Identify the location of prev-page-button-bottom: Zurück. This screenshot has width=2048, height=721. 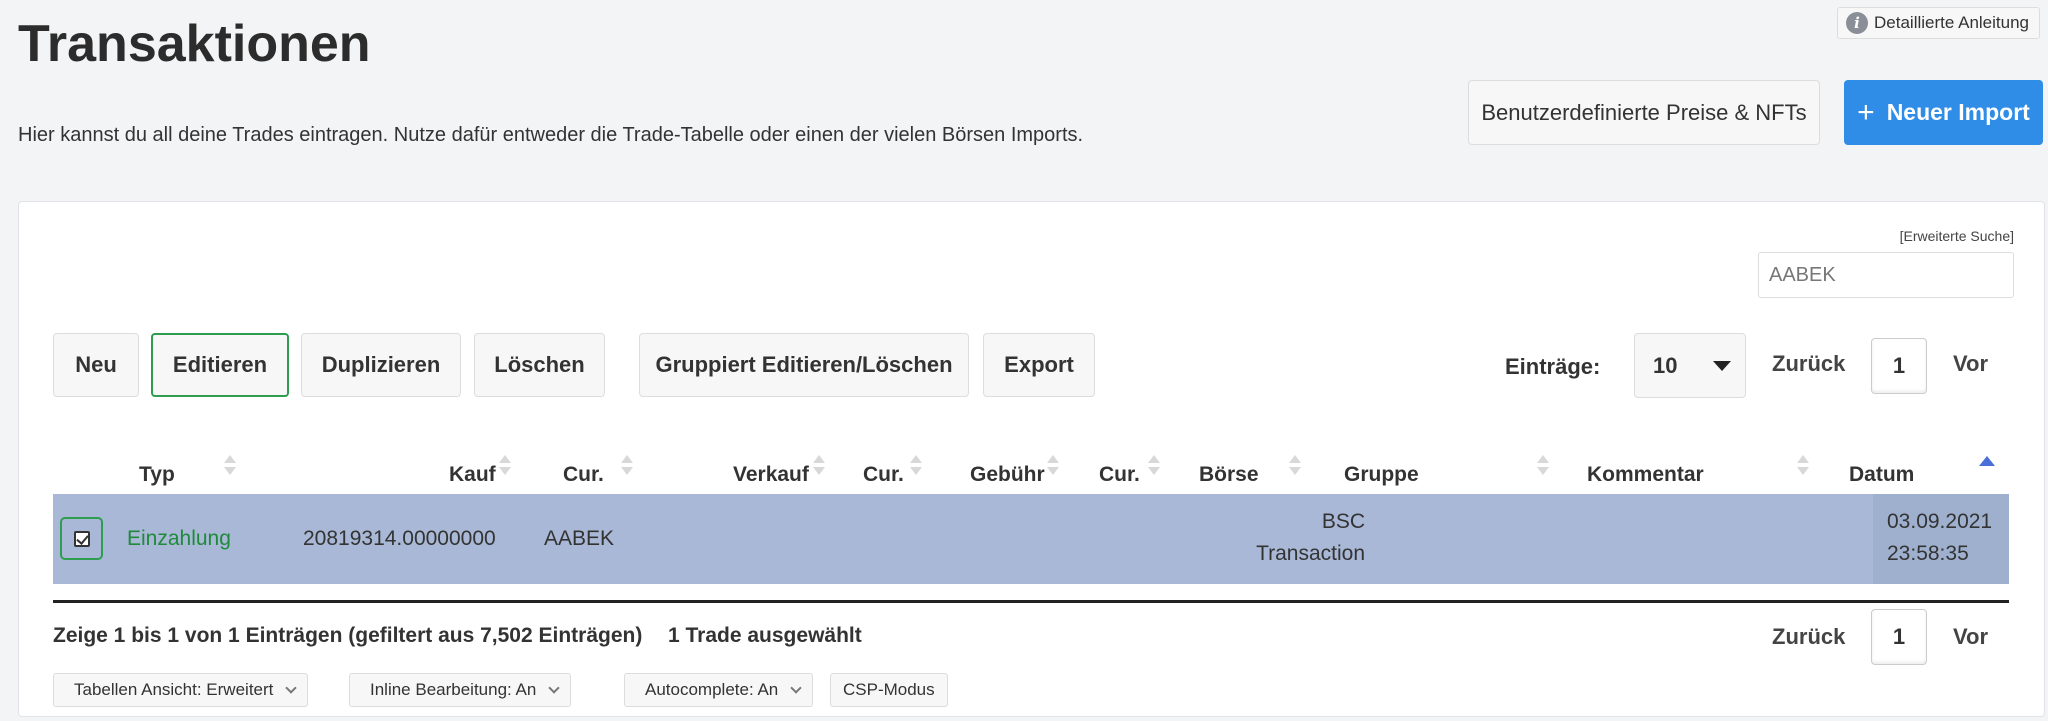
(1808, 637).